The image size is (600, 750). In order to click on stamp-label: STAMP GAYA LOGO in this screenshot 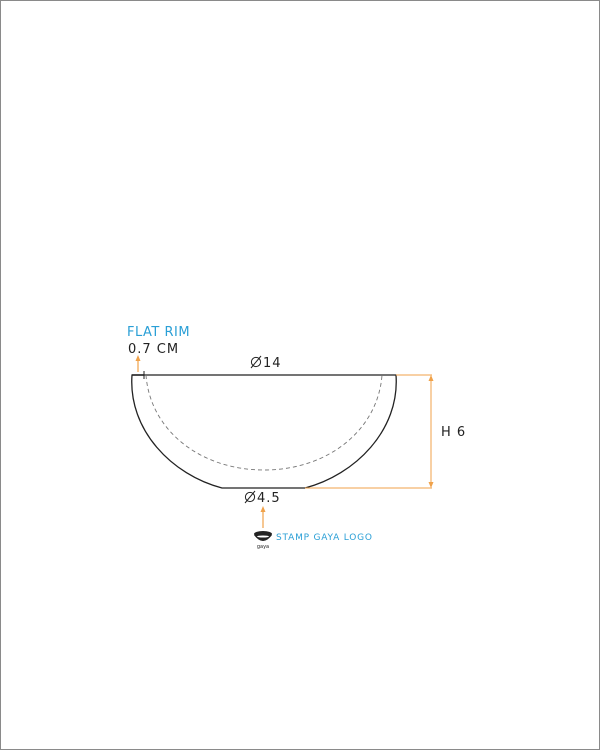, I will do `click(324, 538)`.